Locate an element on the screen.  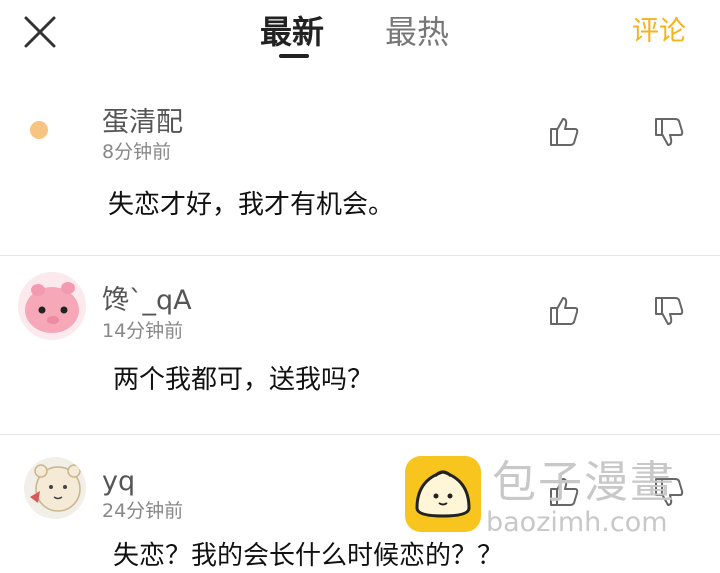
comment-button: 评论 is located at coordinates (659, 32).